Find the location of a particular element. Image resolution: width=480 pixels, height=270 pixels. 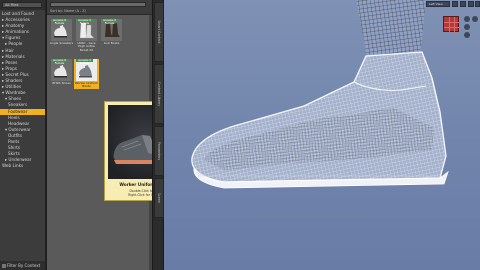

tree-footer: Filter By Context is located at coordinates (22, 265).